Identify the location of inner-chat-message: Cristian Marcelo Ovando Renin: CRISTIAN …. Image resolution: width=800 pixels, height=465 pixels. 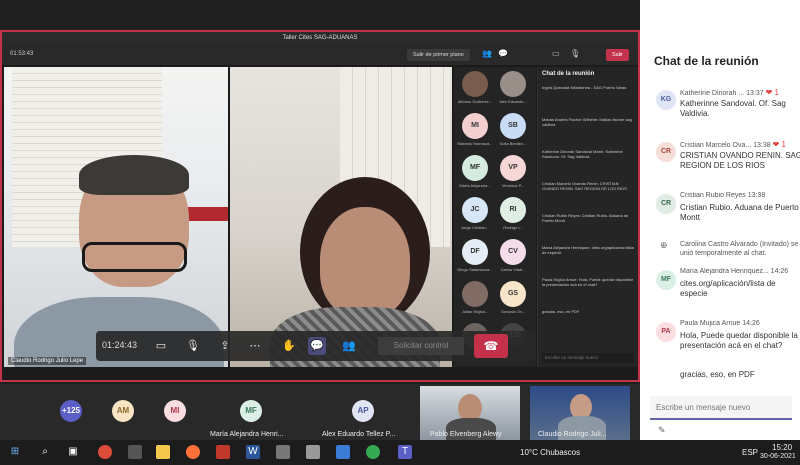
(584, 186).